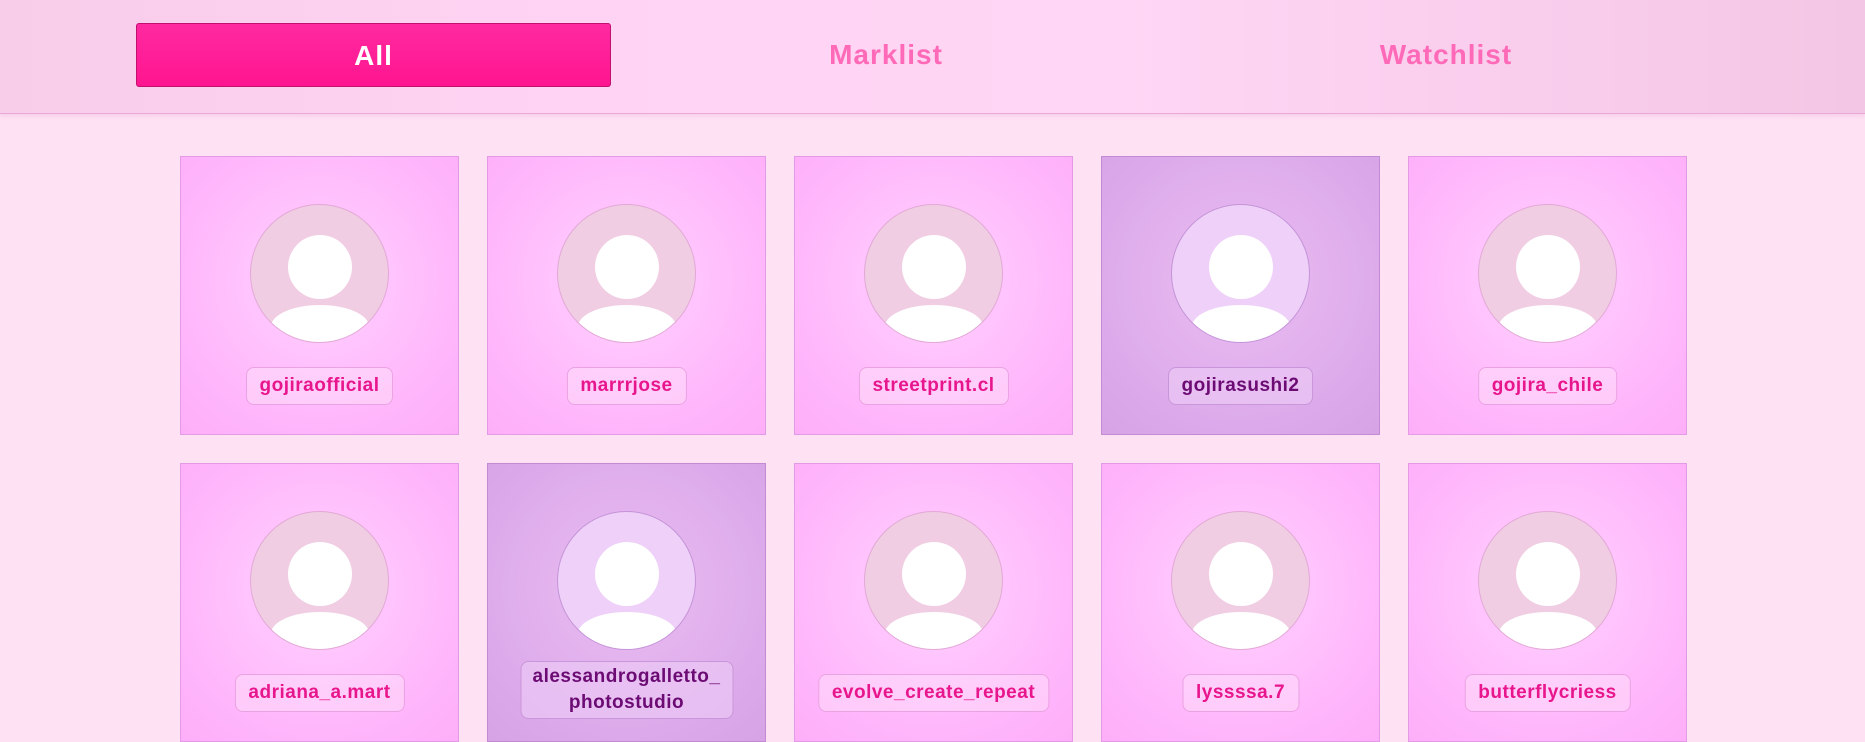  I want to click on profile-username: evolve_create_repeat, so click(933, 693).